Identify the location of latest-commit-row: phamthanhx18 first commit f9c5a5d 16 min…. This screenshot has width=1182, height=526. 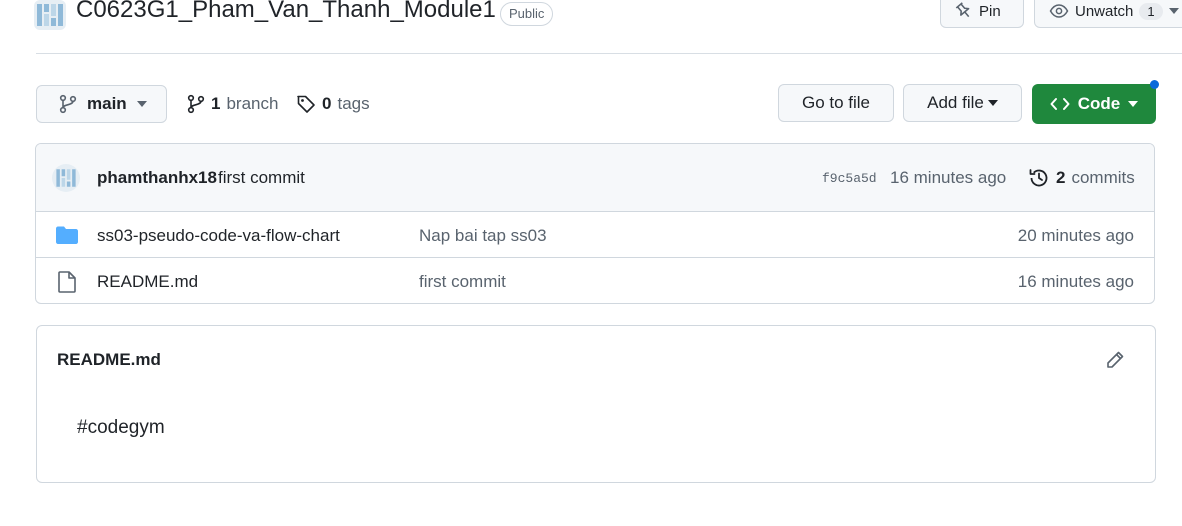
(595, 178).